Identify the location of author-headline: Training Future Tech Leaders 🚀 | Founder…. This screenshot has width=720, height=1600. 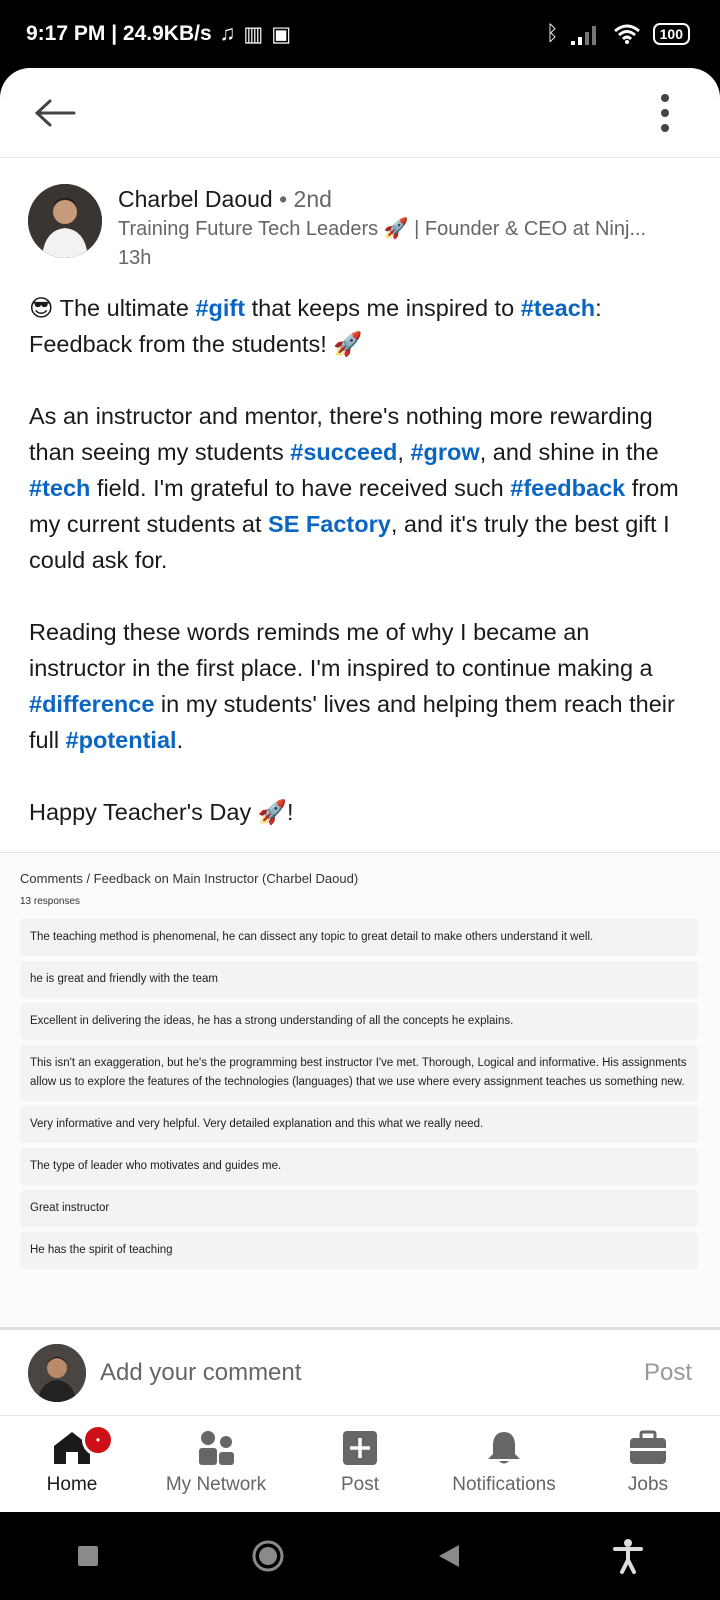
(382, 229).